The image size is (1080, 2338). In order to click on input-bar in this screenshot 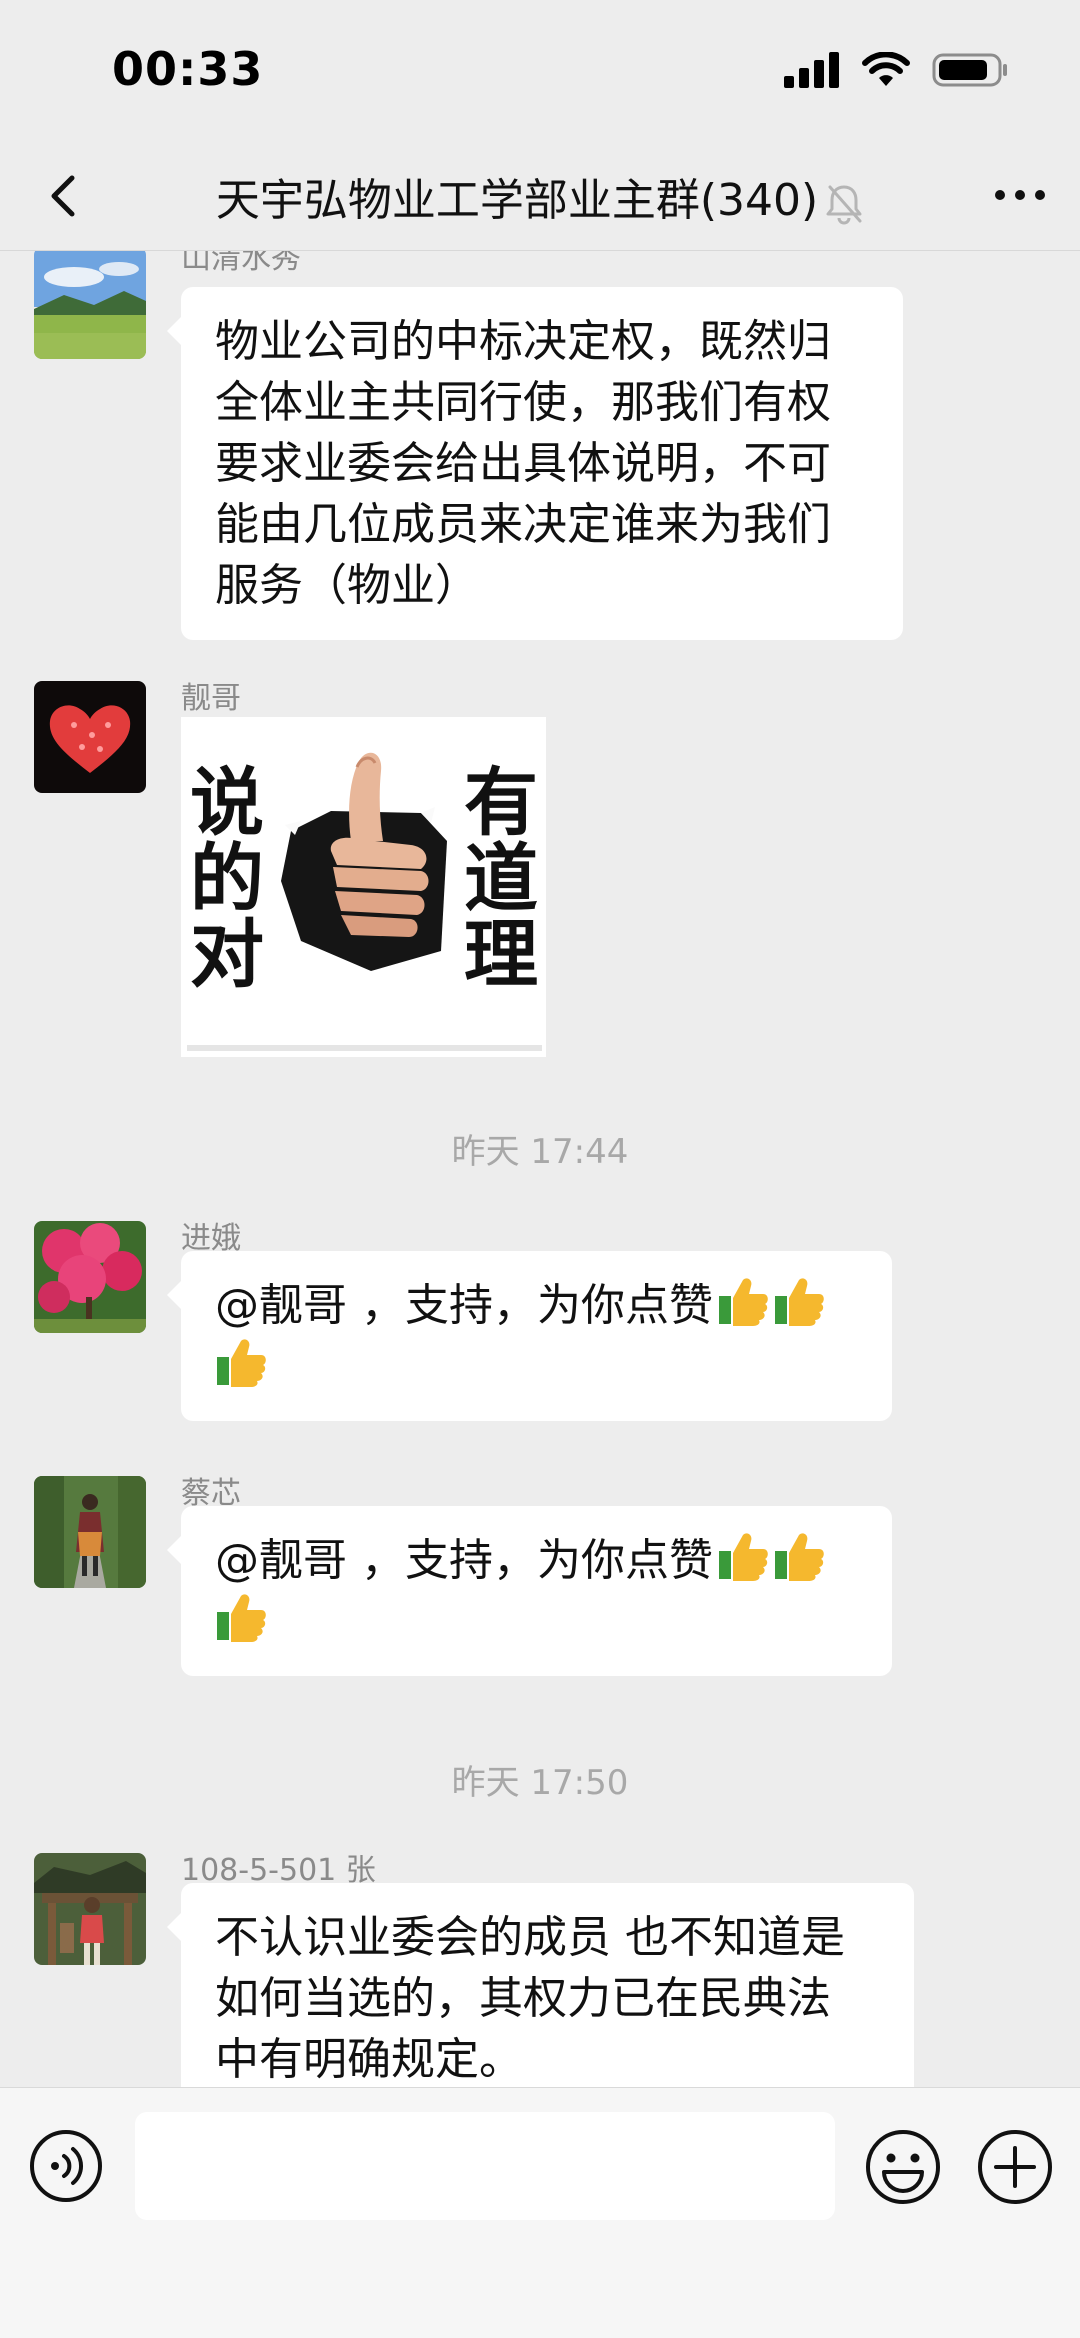, I will do `click(540, 2212)`.